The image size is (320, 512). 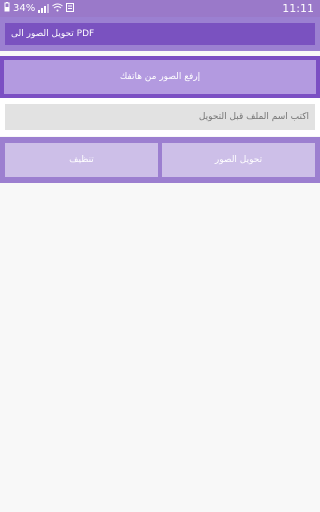 What do you see at coordinates (238, 160) in the screenshot?
I see `convert-images-button: تحويل الصور` at bounding box center [238, 160].